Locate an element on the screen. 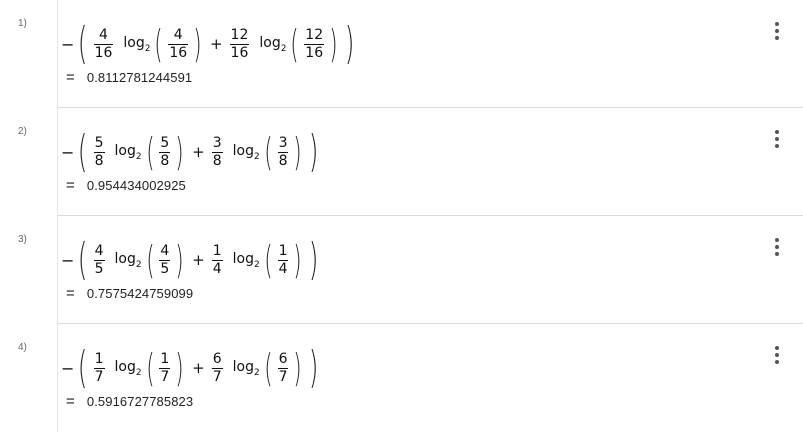  fraction: 12 16 is located at coordinates (239, 44).